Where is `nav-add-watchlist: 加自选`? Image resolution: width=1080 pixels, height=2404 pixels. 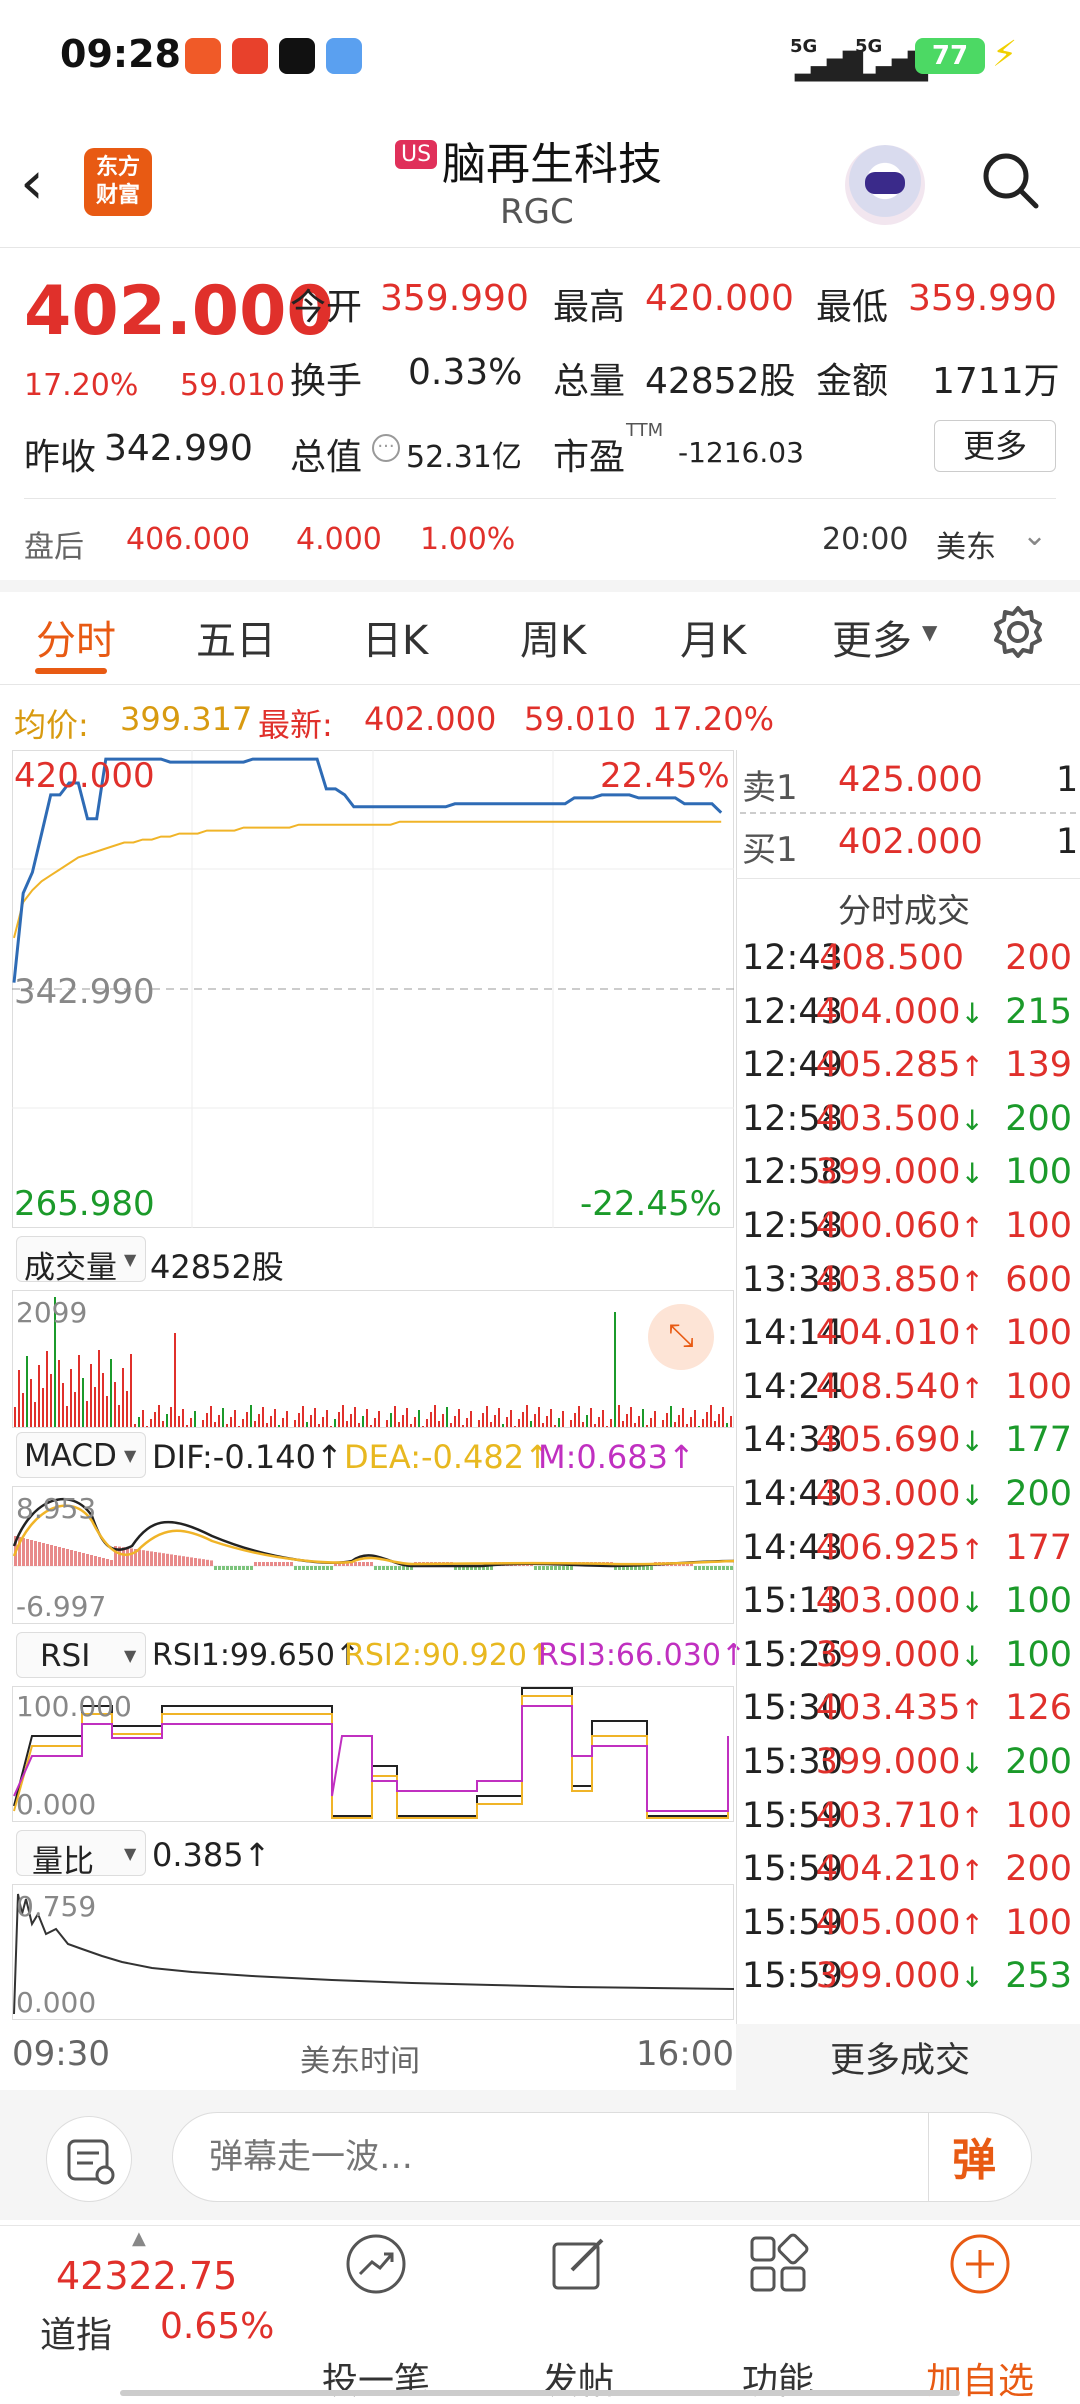
nav-add-watchlist: 加自选 is located at coordinates (980, 2378).